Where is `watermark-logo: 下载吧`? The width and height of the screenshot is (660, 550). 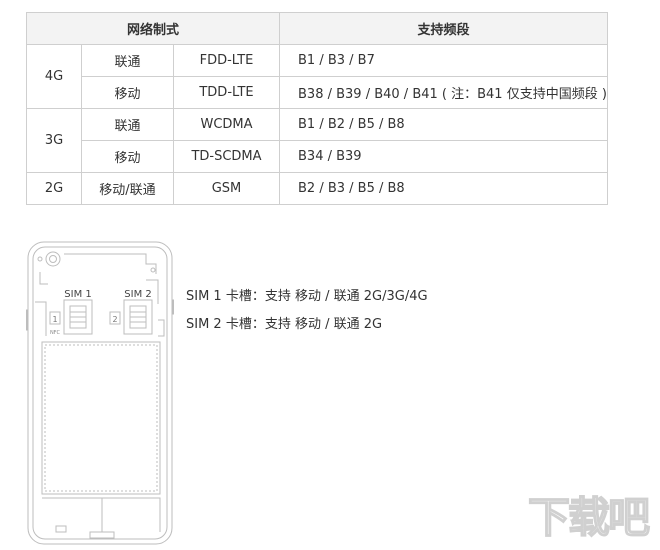 watermark-logo: 下载吧 is located at coordinates (588, 516).